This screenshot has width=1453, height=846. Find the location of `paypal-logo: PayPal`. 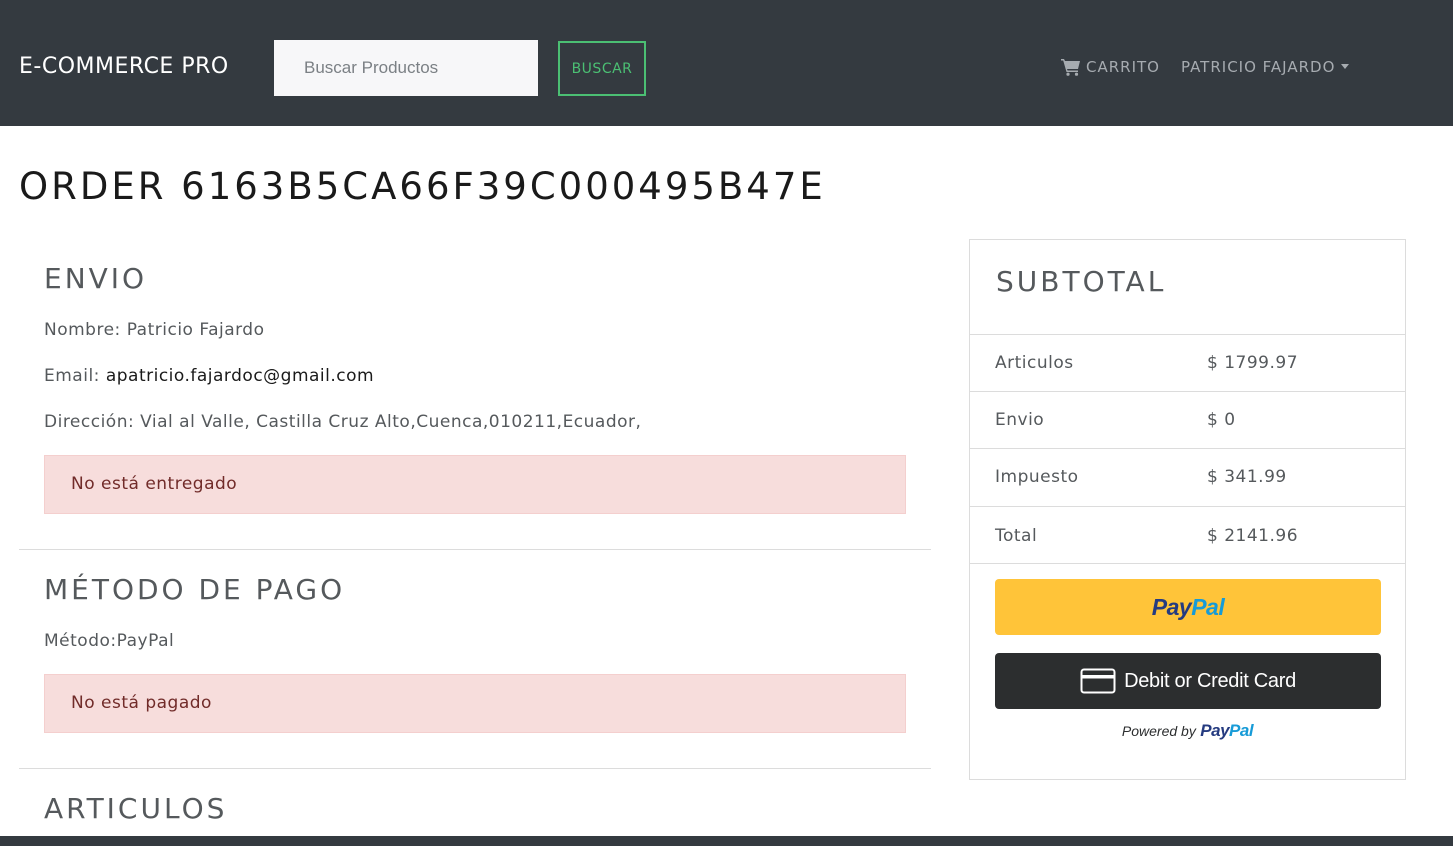

paypal-logo: PayPal is located at coordinates (1188, 606).